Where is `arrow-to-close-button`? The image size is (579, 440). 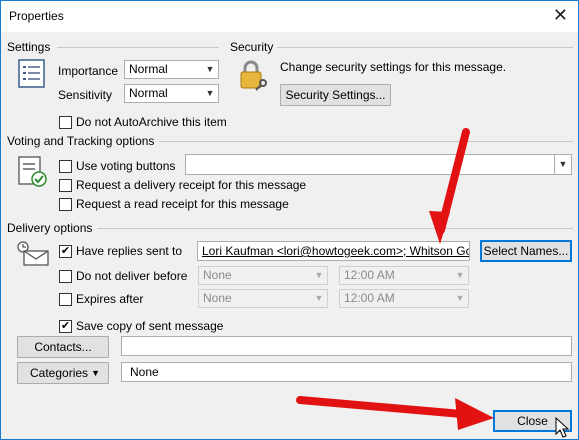 arrow-to-close-button is located at coordinates (395, 413).